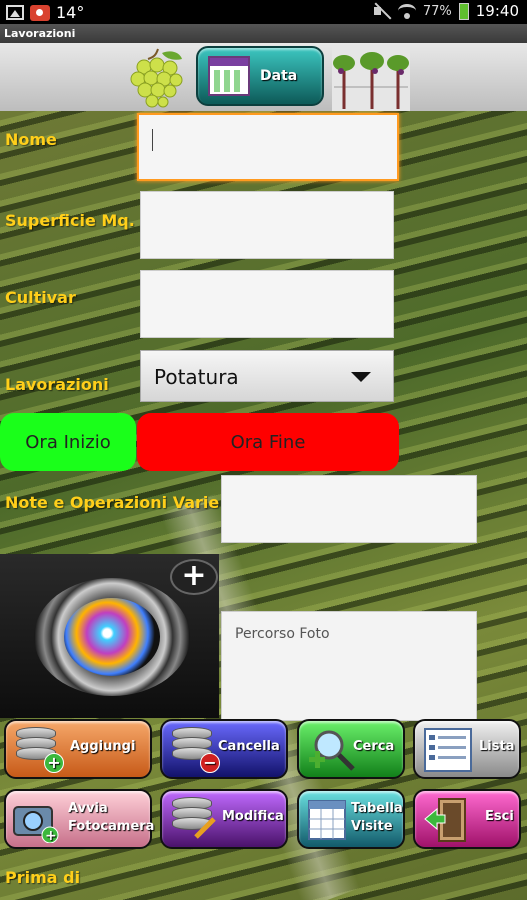 This screenshot has width=527, height=900. Describe the element at coordinates (156, 78) in the screenshot. I see `grapes-icon` at that location.